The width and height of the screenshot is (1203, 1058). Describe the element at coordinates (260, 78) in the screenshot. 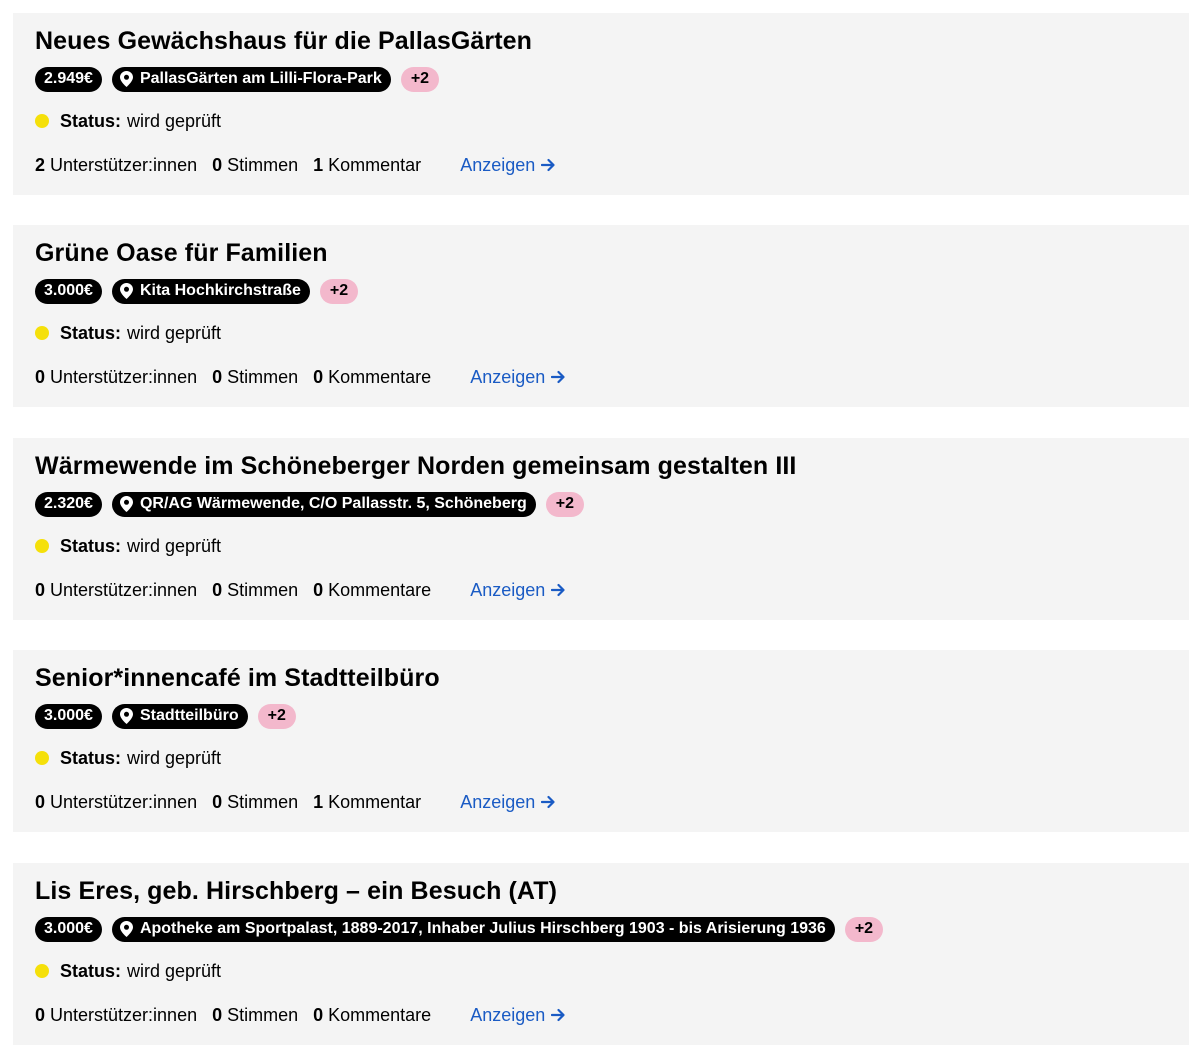

I see `location-label: PallasGärten am Lilli-Flora-Park` at that location.